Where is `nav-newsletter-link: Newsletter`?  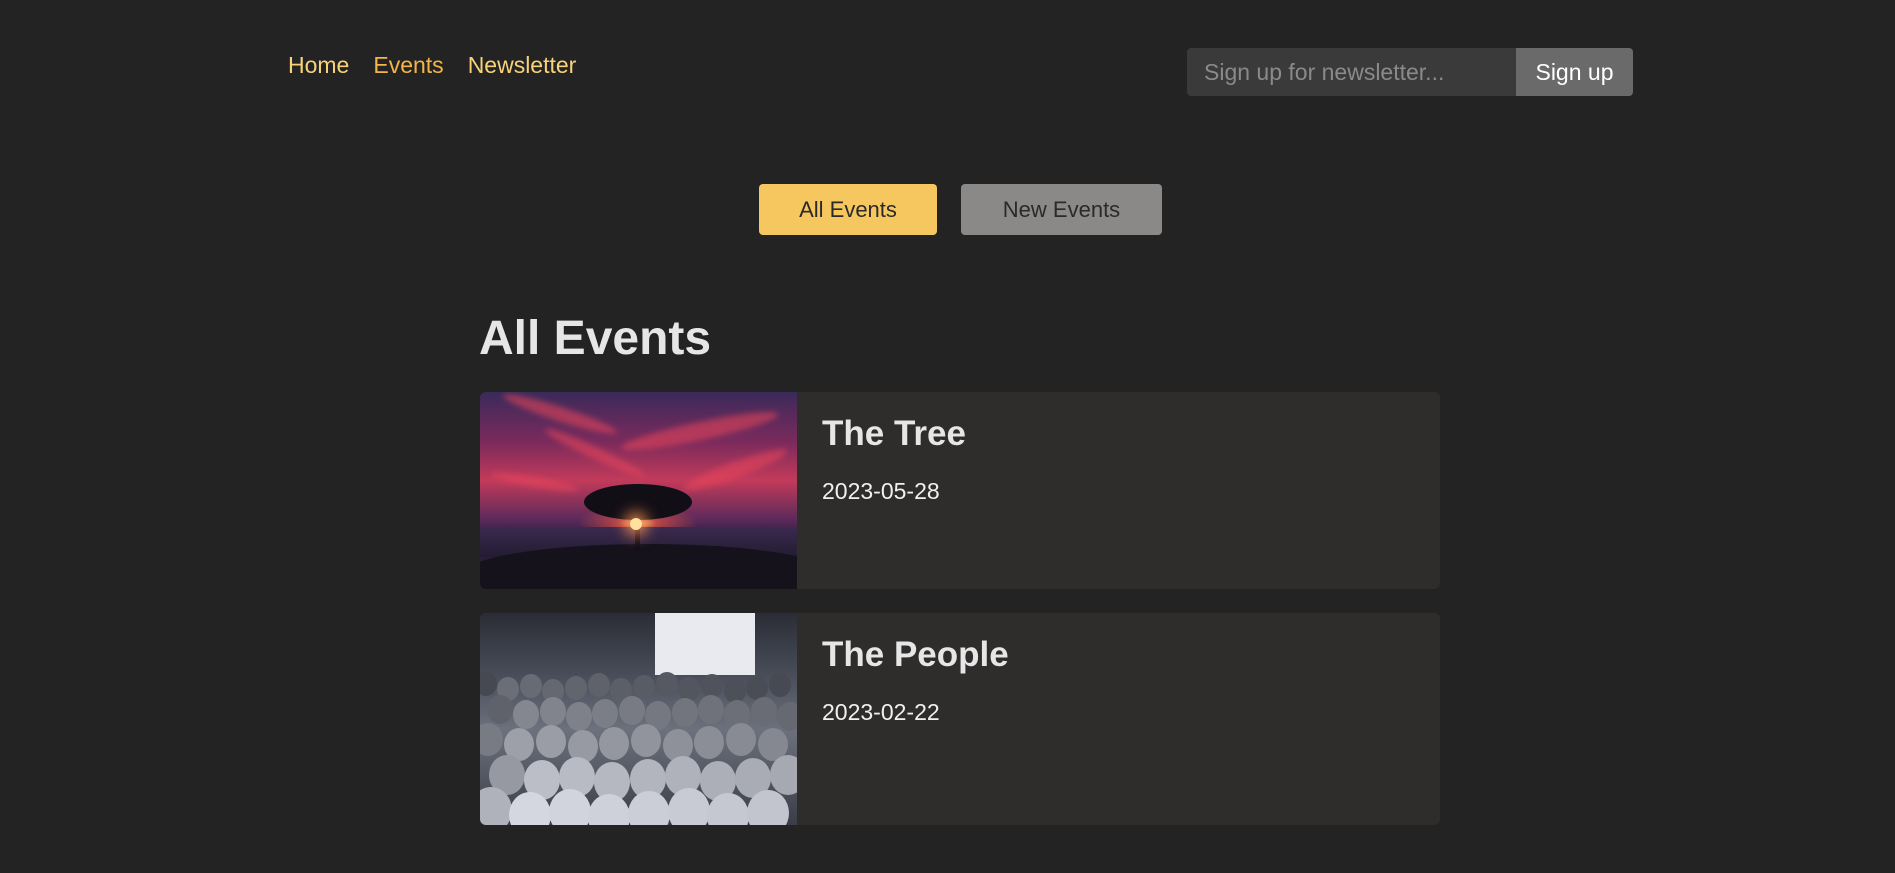 nav-newsletter-link: Newsletter is located at coordinates (522, 65).